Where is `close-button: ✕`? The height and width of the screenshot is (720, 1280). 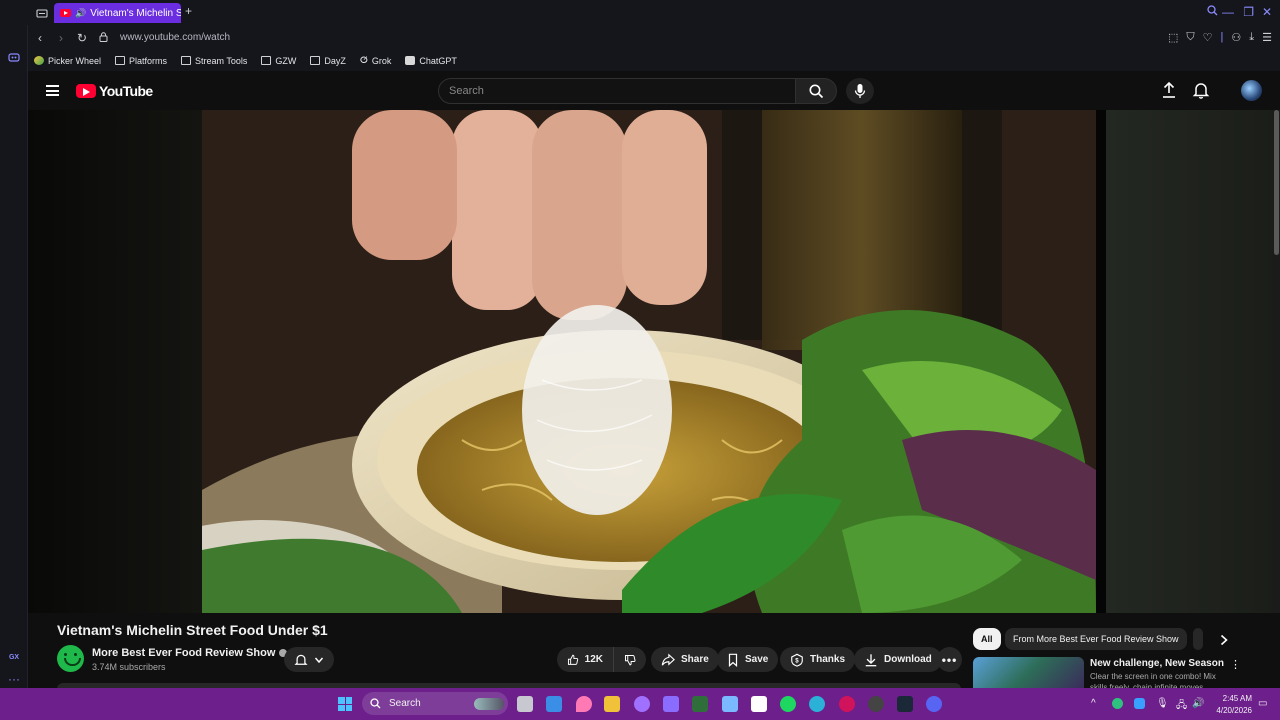
close-button: ✕ is located at coordinates (1267, 12).